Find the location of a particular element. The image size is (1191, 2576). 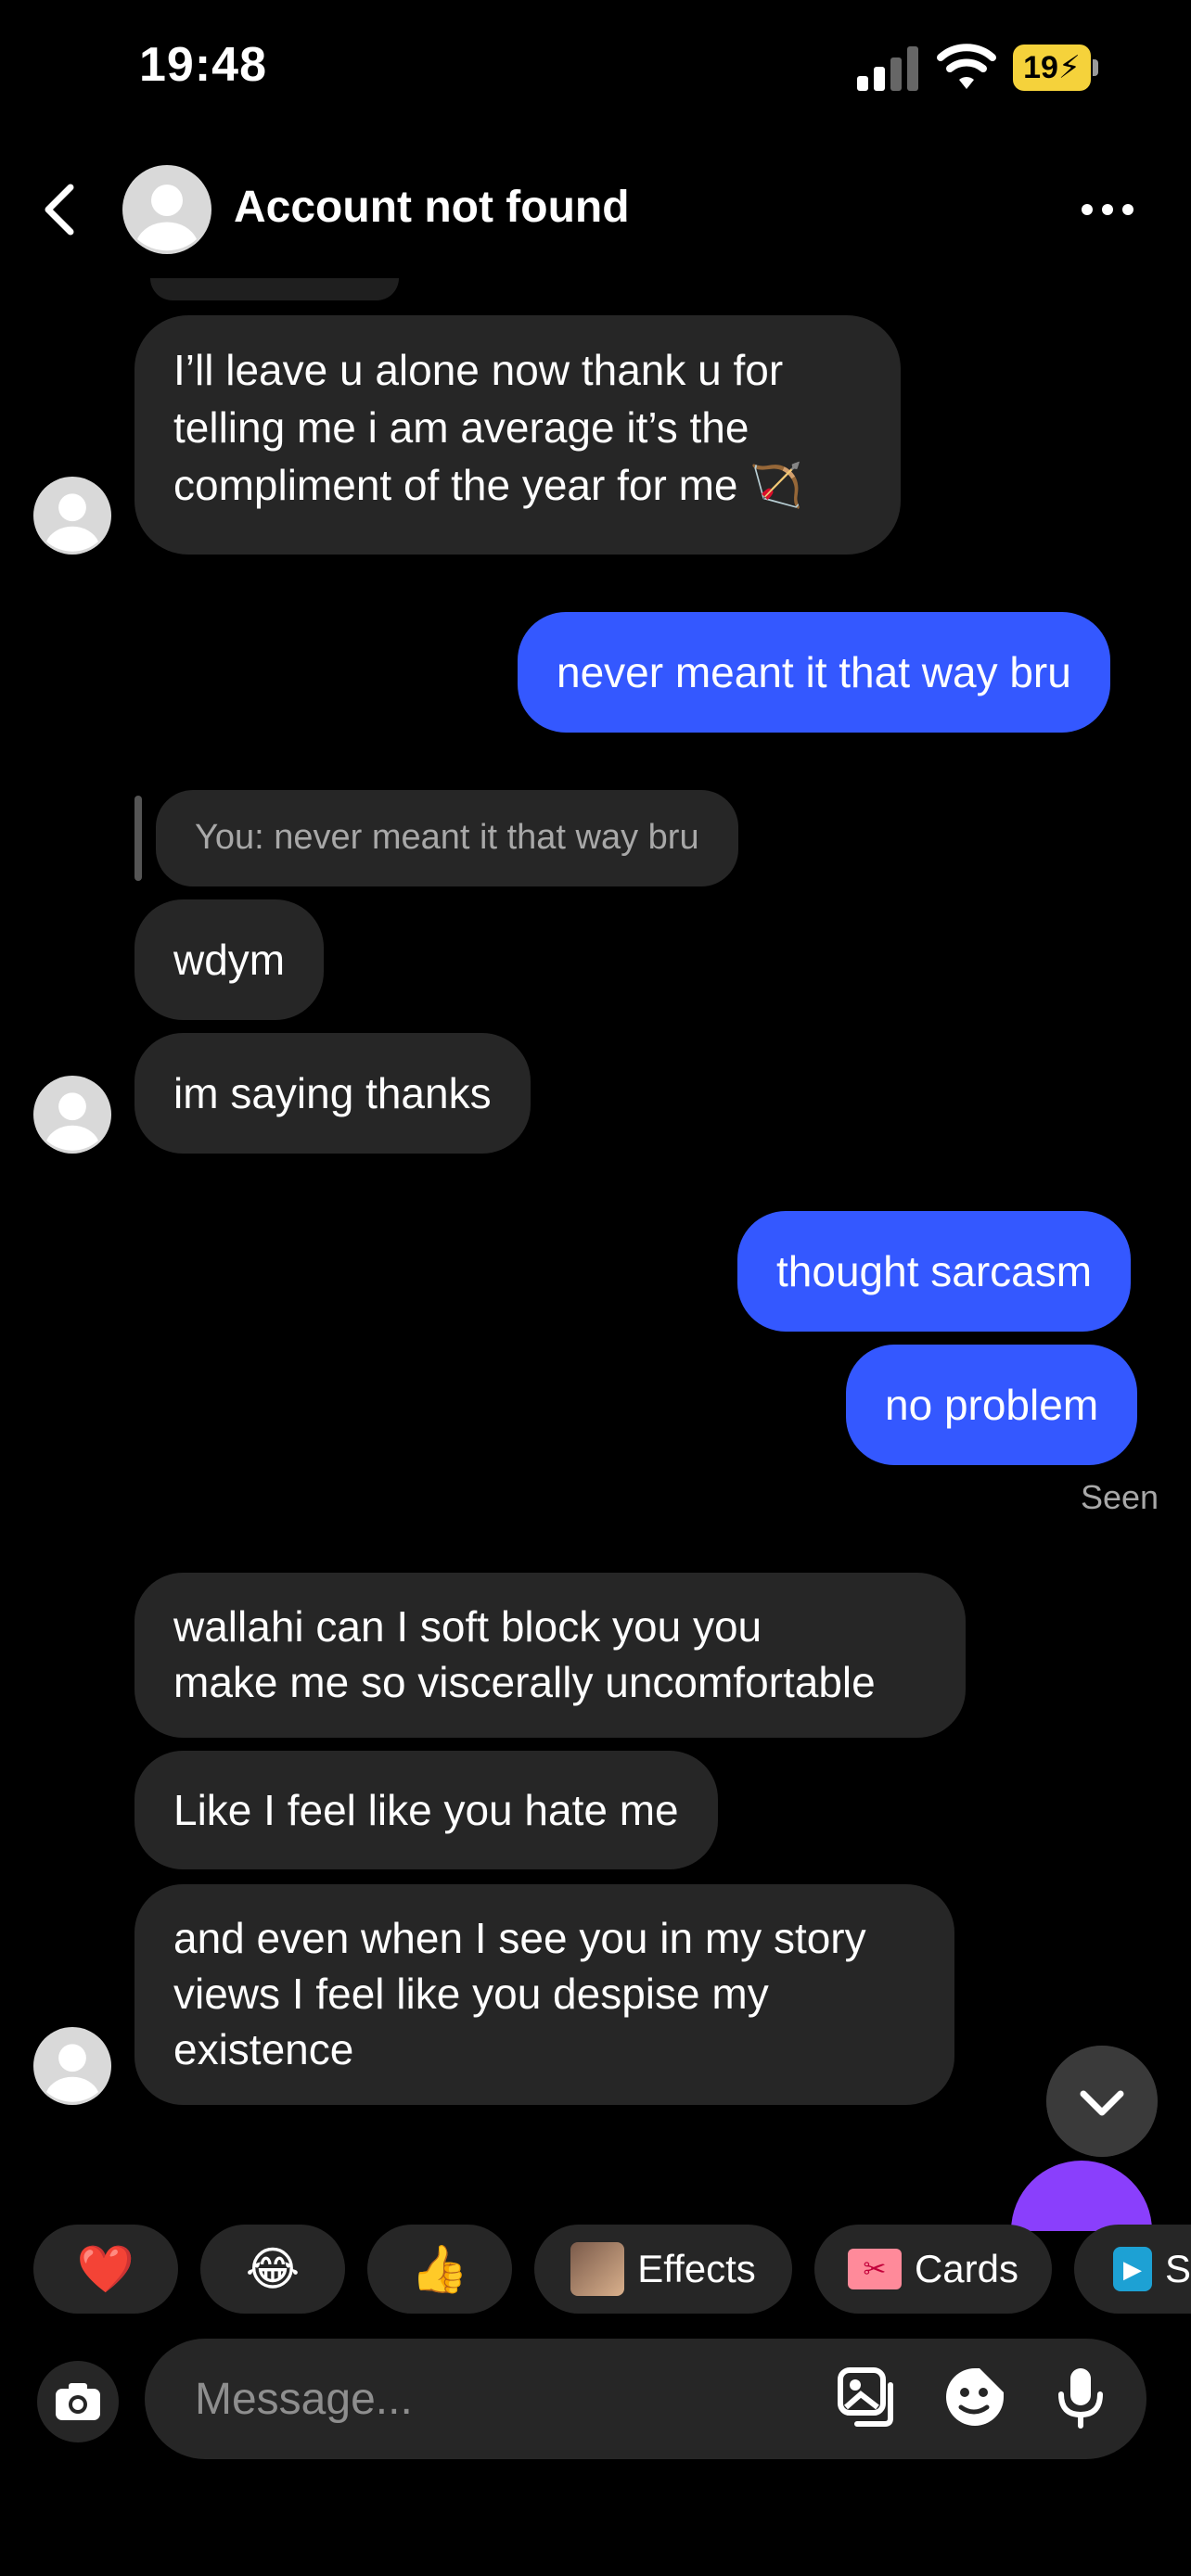

message-line: telling me i am average it’s the is located at coordinates (461, 427).